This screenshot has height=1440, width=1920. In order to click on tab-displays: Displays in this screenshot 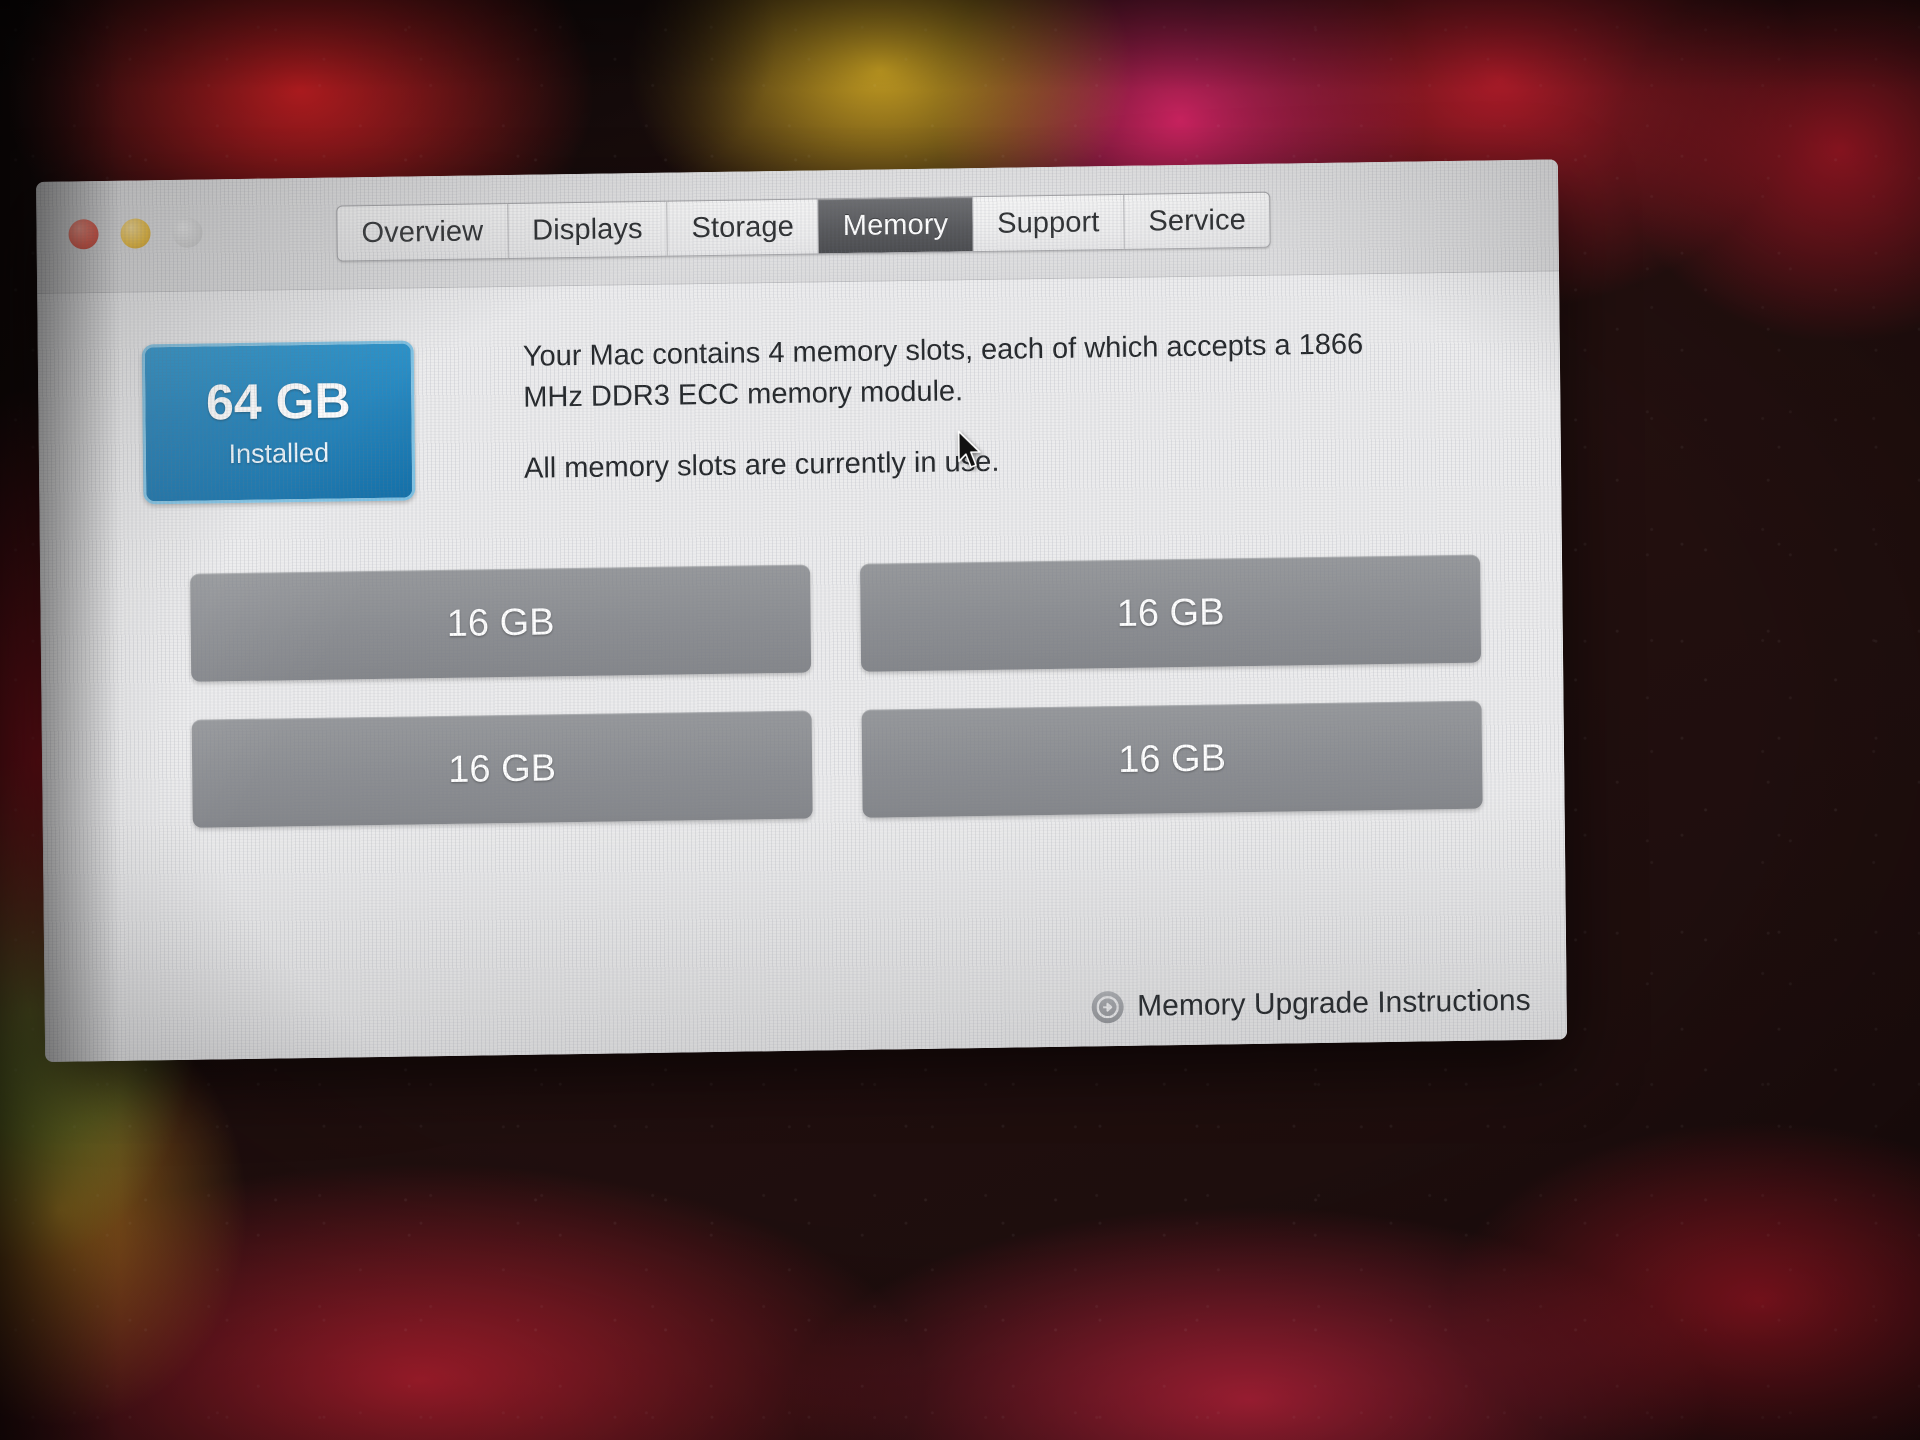, I will do `click(587, 229)`.